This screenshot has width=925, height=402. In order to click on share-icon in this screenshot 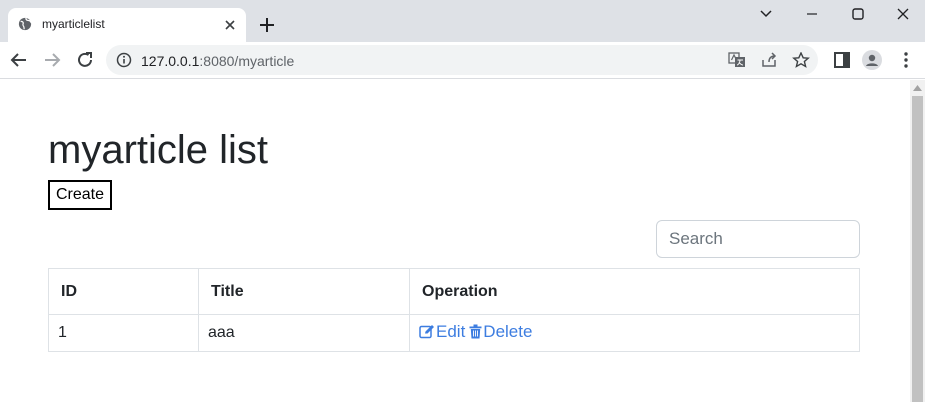, I will do `click(769, 60)`.